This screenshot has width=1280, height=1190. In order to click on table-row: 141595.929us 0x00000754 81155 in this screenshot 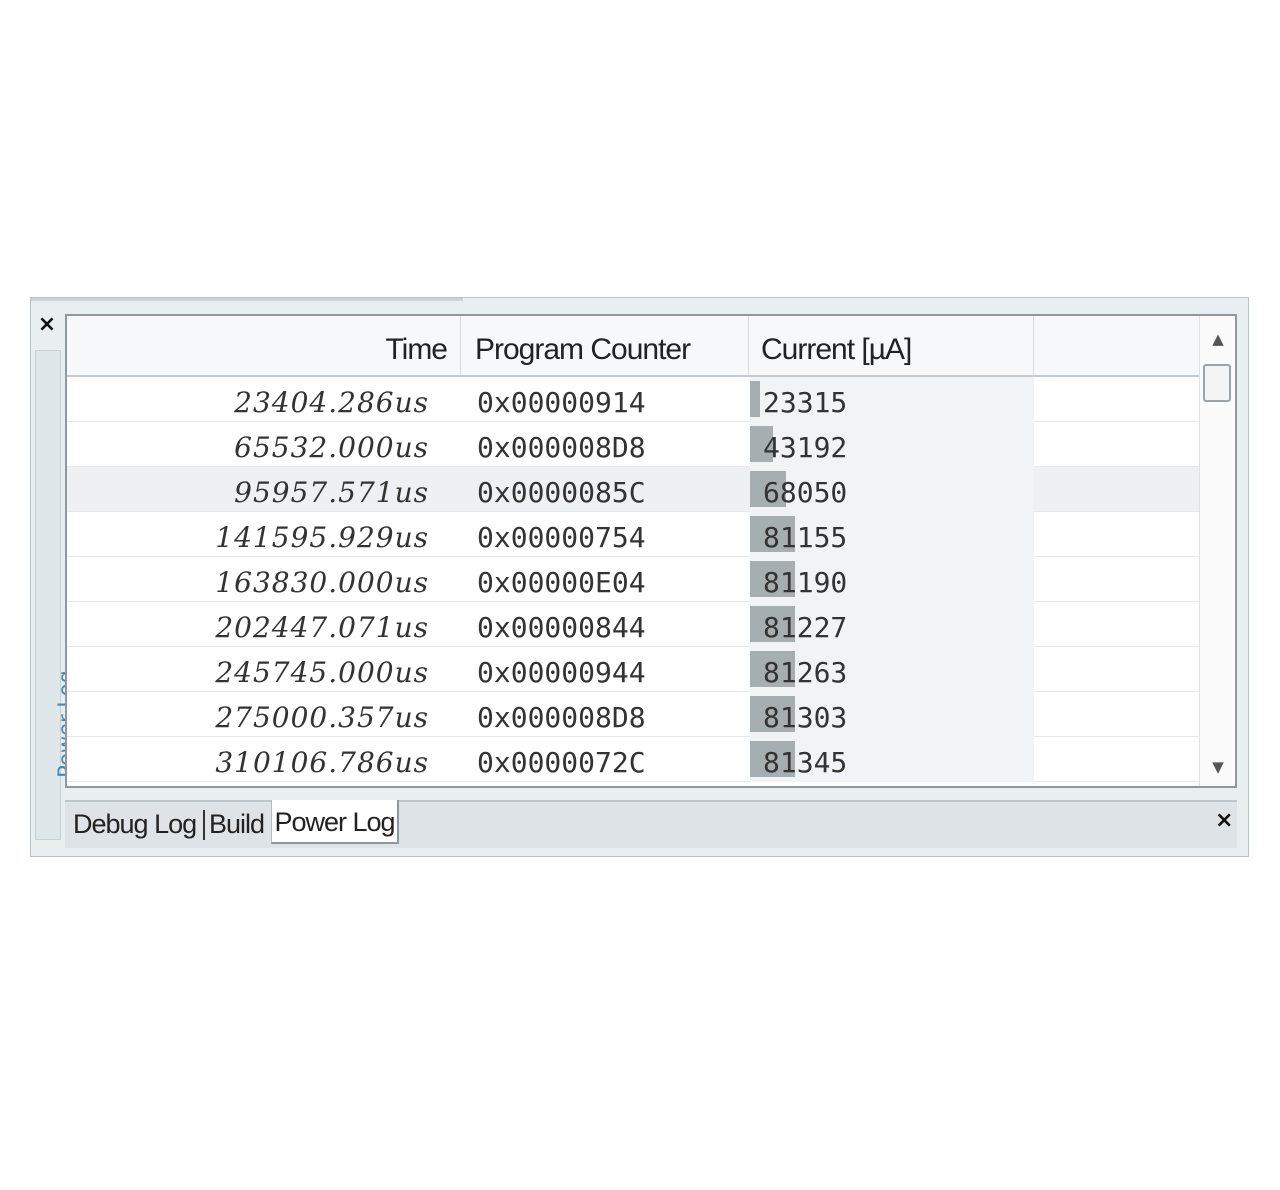, I will do `click(633, 534)`.